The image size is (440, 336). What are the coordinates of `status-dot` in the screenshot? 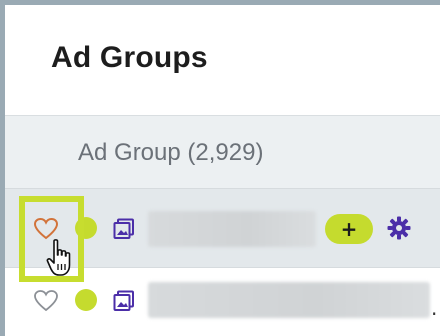 It's located at (86, 300).